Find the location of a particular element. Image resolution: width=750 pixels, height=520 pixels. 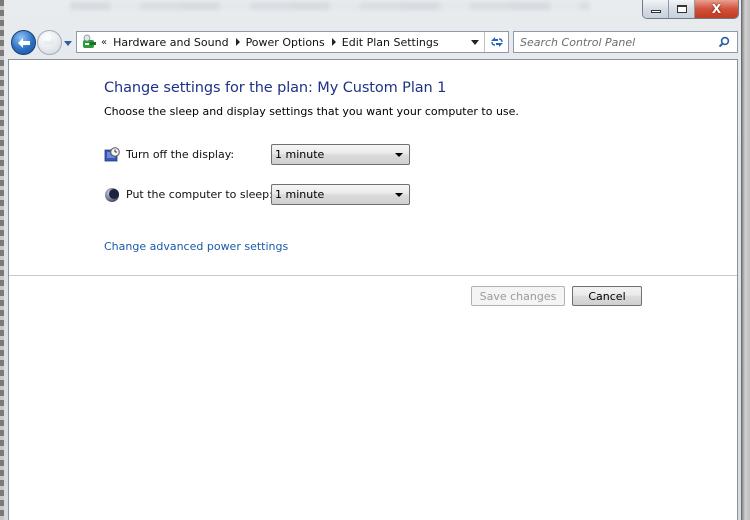

close-button: X is located at coordinates (716, 9).